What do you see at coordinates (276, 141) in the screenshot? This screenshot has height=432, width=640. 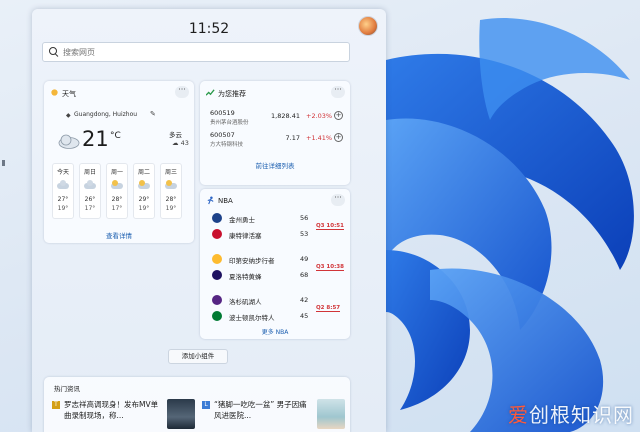 I see `stock-row: 600507 方大特钢科技 7.17 +1.41% +` at bounding box center [276, 141].